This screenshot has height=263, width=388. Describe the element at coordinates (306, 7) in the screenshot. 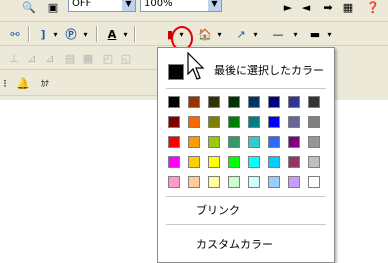

I see `back-icon: ◄` at that location.